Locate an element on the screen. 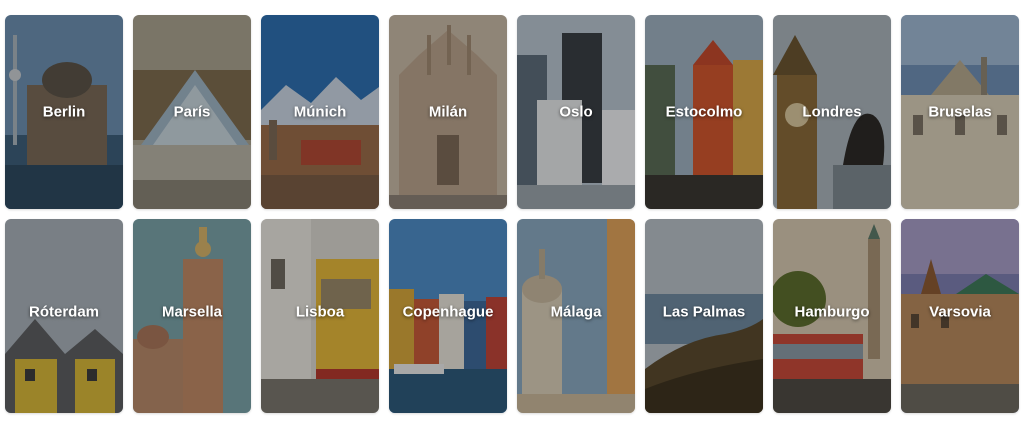  city-card-copenhague: Copenhague is located at coordinates (448, 316).